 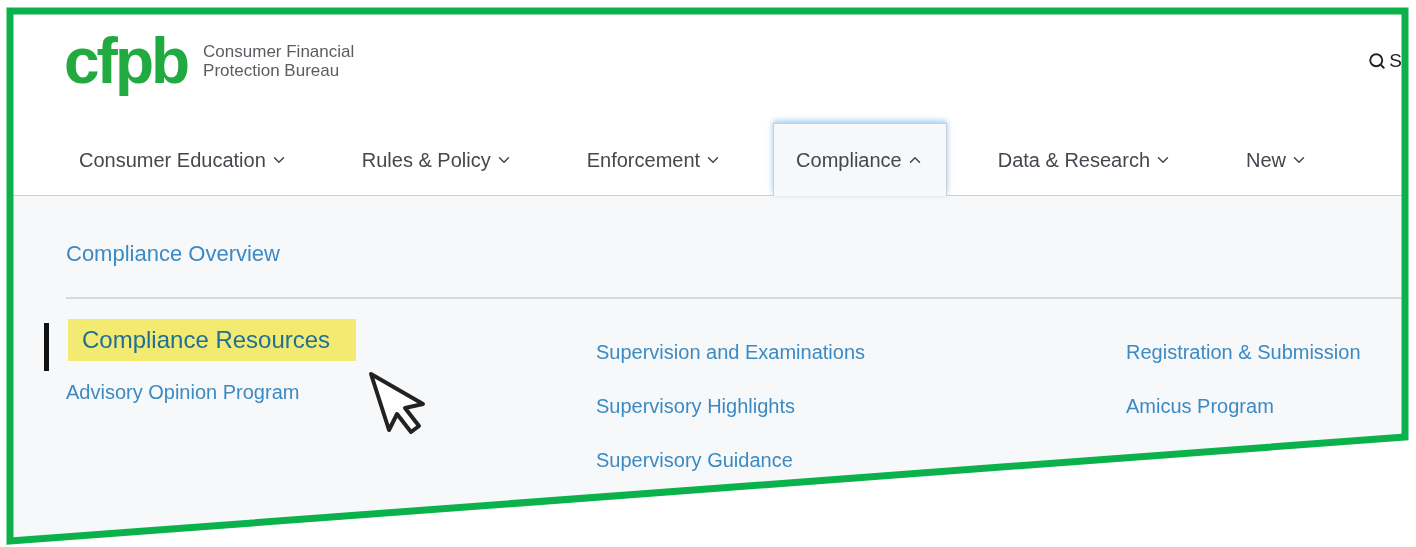 I want to click on menu-link: Amicus Program, so click(x=1200, y=406).